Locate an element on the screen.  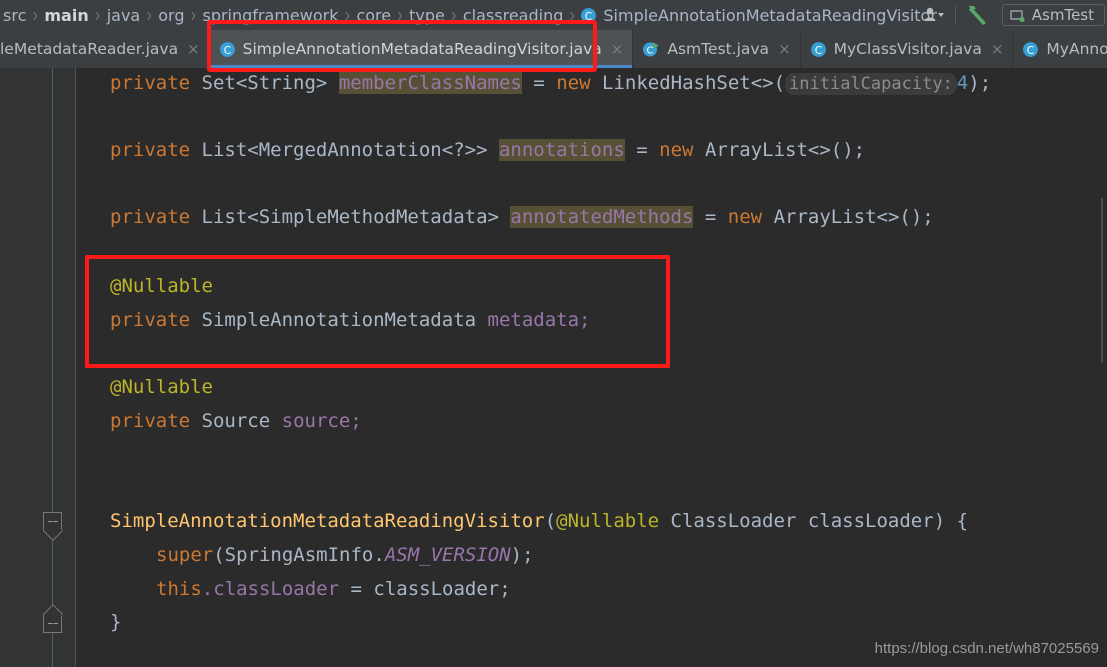
build-hammer-icon is located at coordinates (979, 15).